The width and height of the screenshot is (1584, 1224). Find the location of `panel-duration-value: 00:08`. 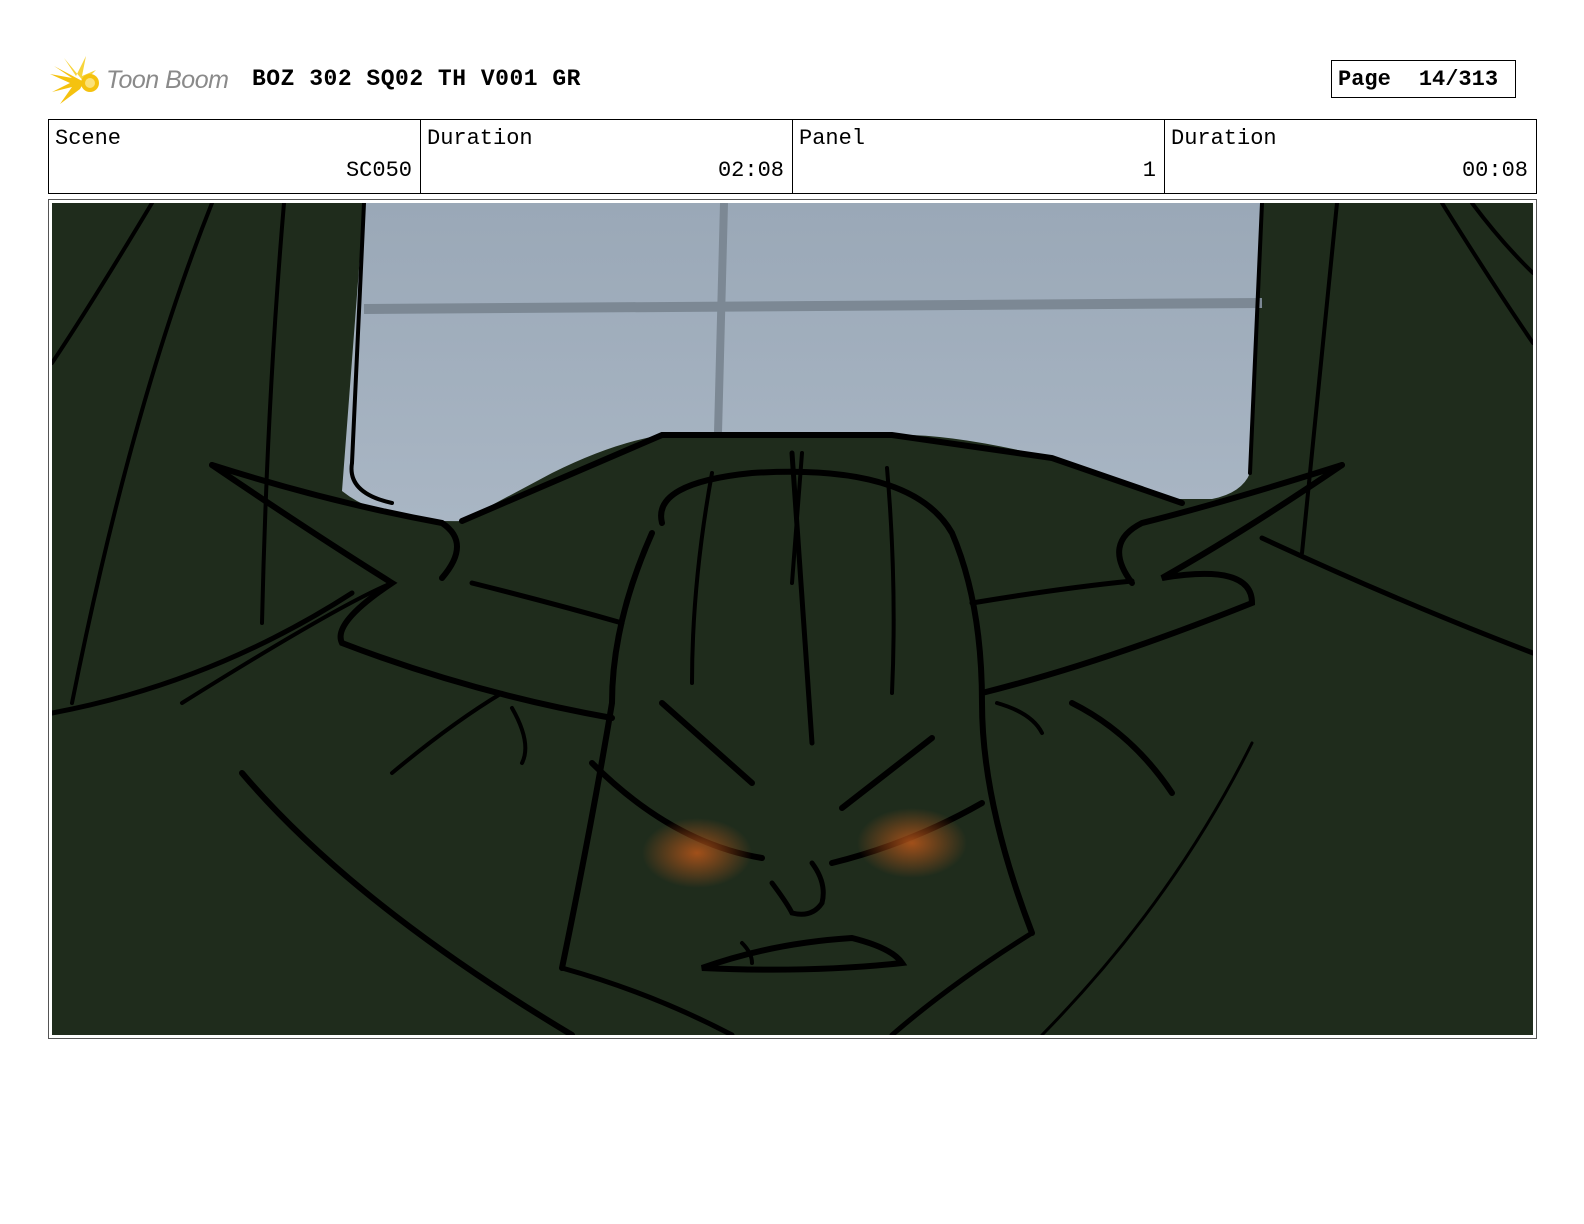

panel-duration-value: 00:08 is located at coordinates (1494, 170).